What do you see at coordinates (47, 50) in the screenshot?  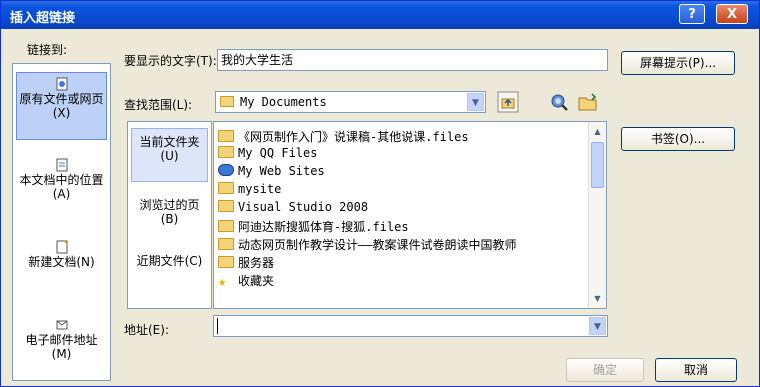 I see `link-to-label: 链接到:` at bounding box center [47, 50].